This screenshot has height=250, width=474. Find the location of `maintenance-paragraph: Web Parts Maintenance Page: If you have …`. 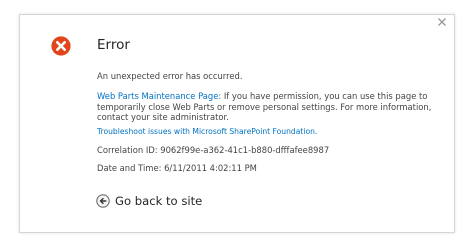

maintenance-paragraph: Web Parts Maintenance Page: If you have … is located at coordinates (268, 107).